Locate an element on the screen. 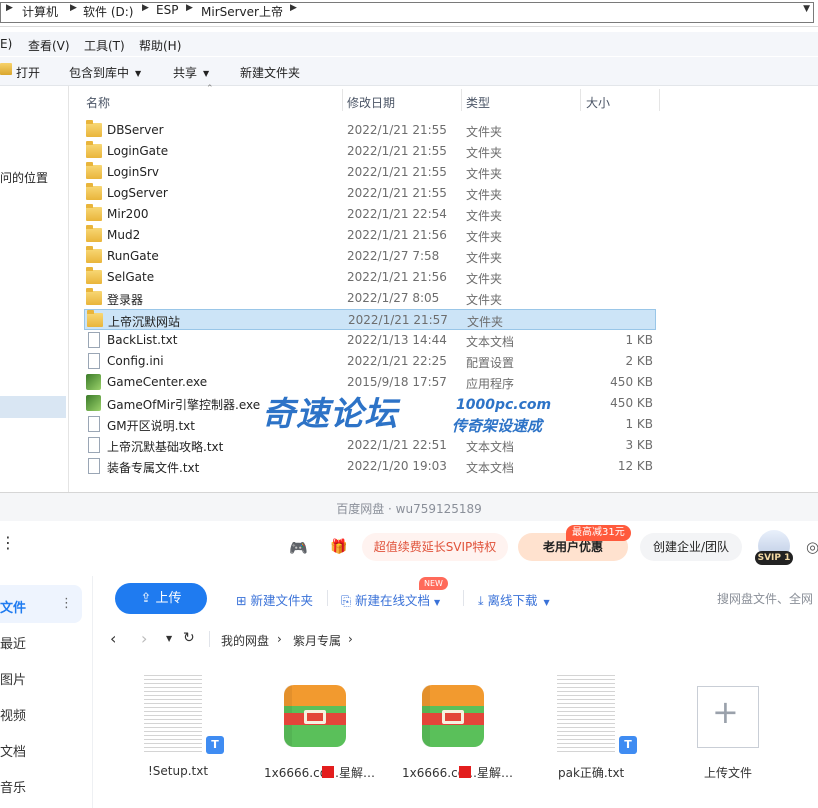  menu-help: 帮助(H) is located at coordinates (160, 45).